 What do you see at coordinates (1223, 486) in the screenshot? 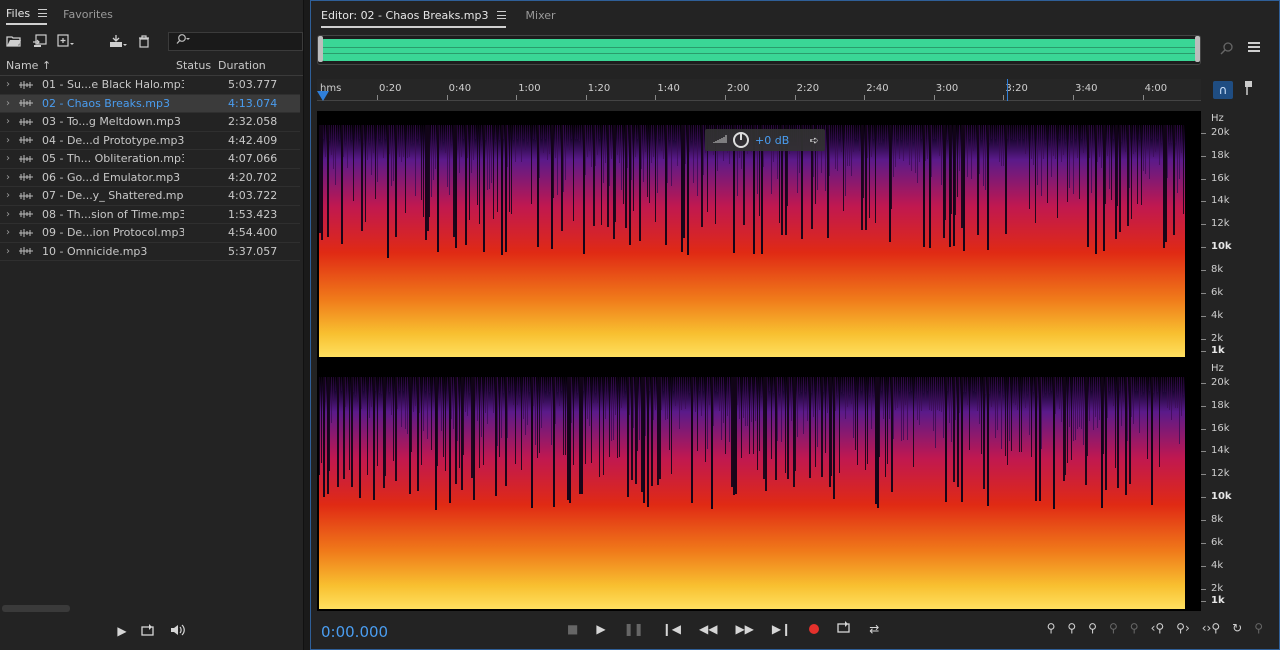
I see `frequency-axis-bottom: Hz 20k 18k 16k 14k 12k 10k 8k 6k 4k 2k 1k` at bounding box center [1223, 486].